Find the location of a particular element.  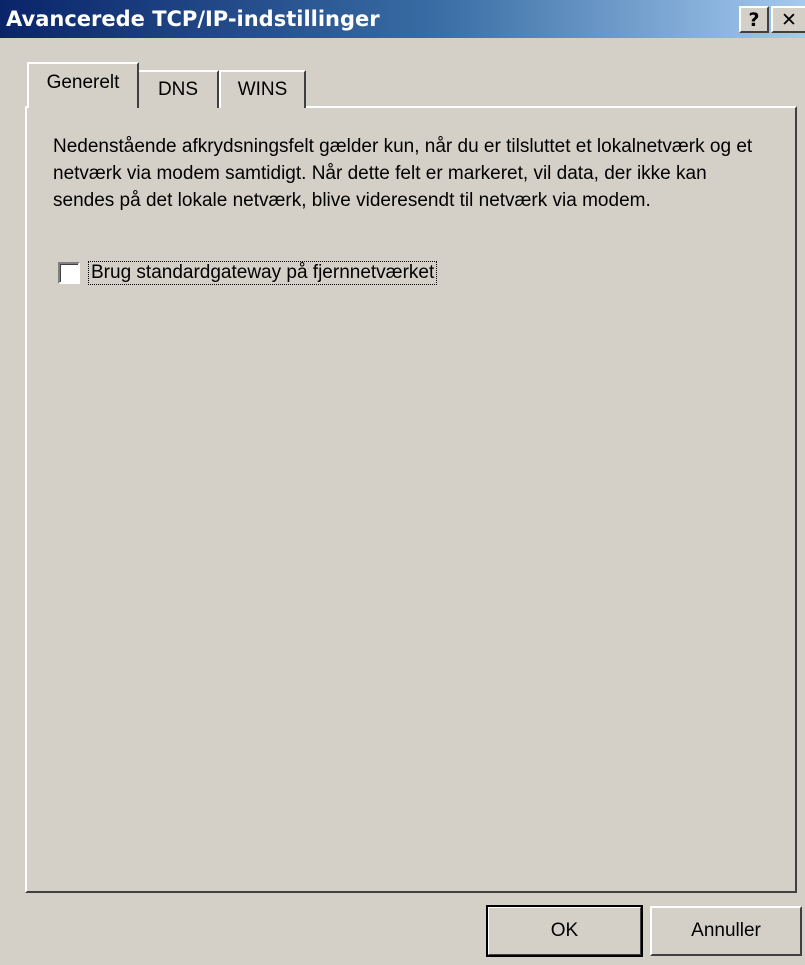

tab-label: DNS is located at coordinates (178, 89).